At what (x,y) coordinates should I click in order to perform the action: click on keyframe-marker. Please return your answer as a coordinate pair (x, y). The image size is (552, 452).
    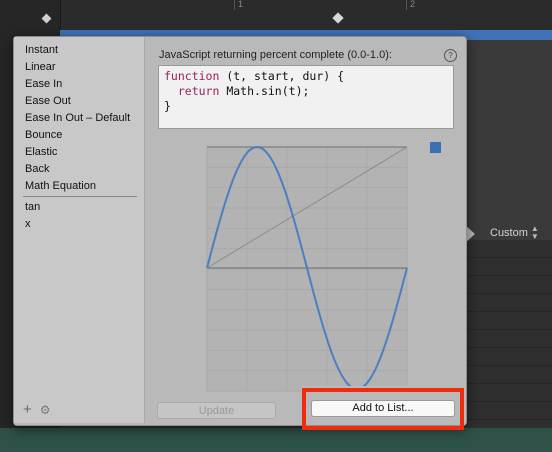
    Looking at the image, I should click on (338, 18).